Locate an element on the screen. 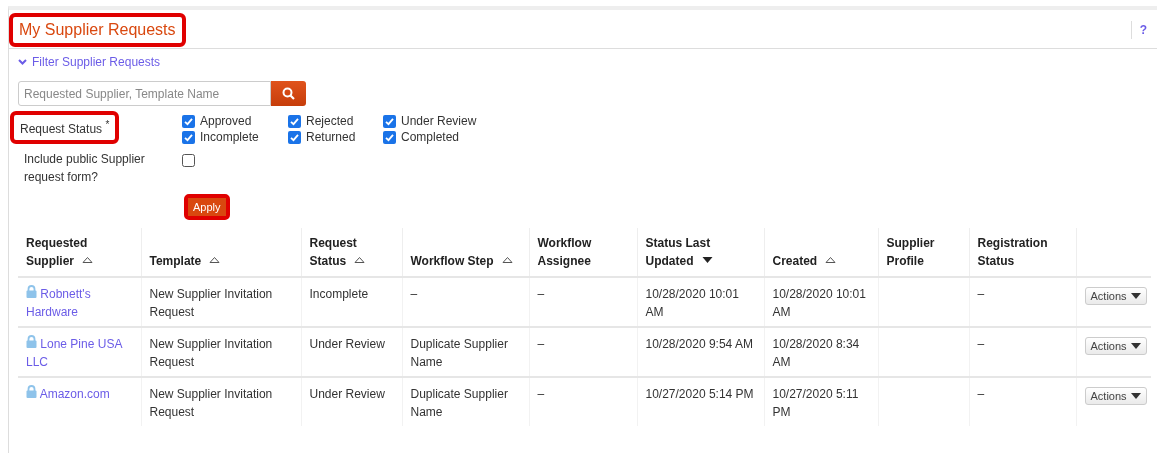 This screenshot has width=1157, height=453. column-header: Supplier Profile is located at coordinates (923, 252).